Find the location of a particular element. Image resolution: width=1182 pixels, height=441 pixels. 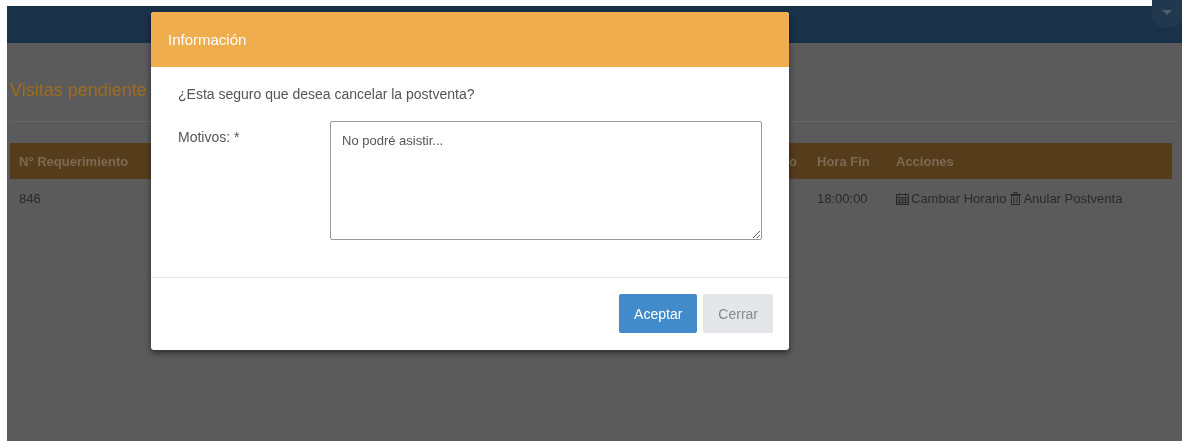

dialog-message: ¿Esta seguro que desea cancelar la postventa? is located at coordinates (327, 94).